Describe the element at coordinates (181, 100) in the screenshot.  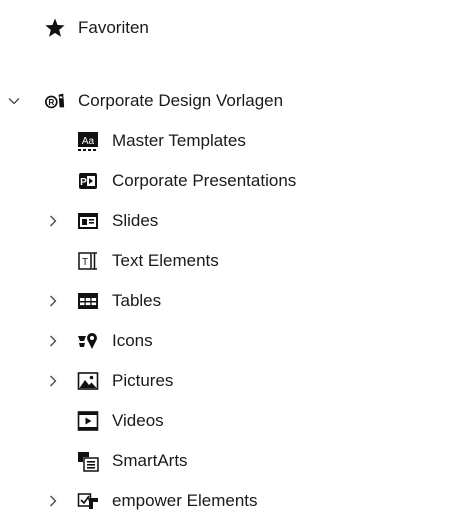
I see `tree-item-label: Corporate Design Vorlagen` at that location.